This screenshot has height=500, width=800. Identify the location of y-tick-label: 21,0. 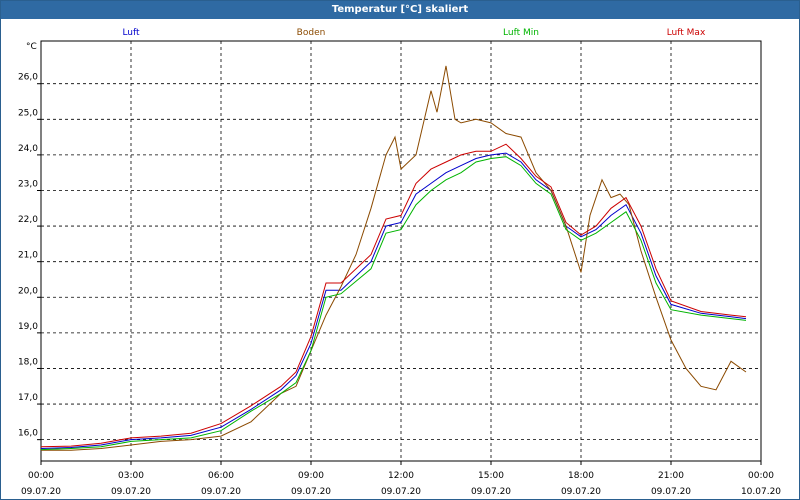
(28, 256).